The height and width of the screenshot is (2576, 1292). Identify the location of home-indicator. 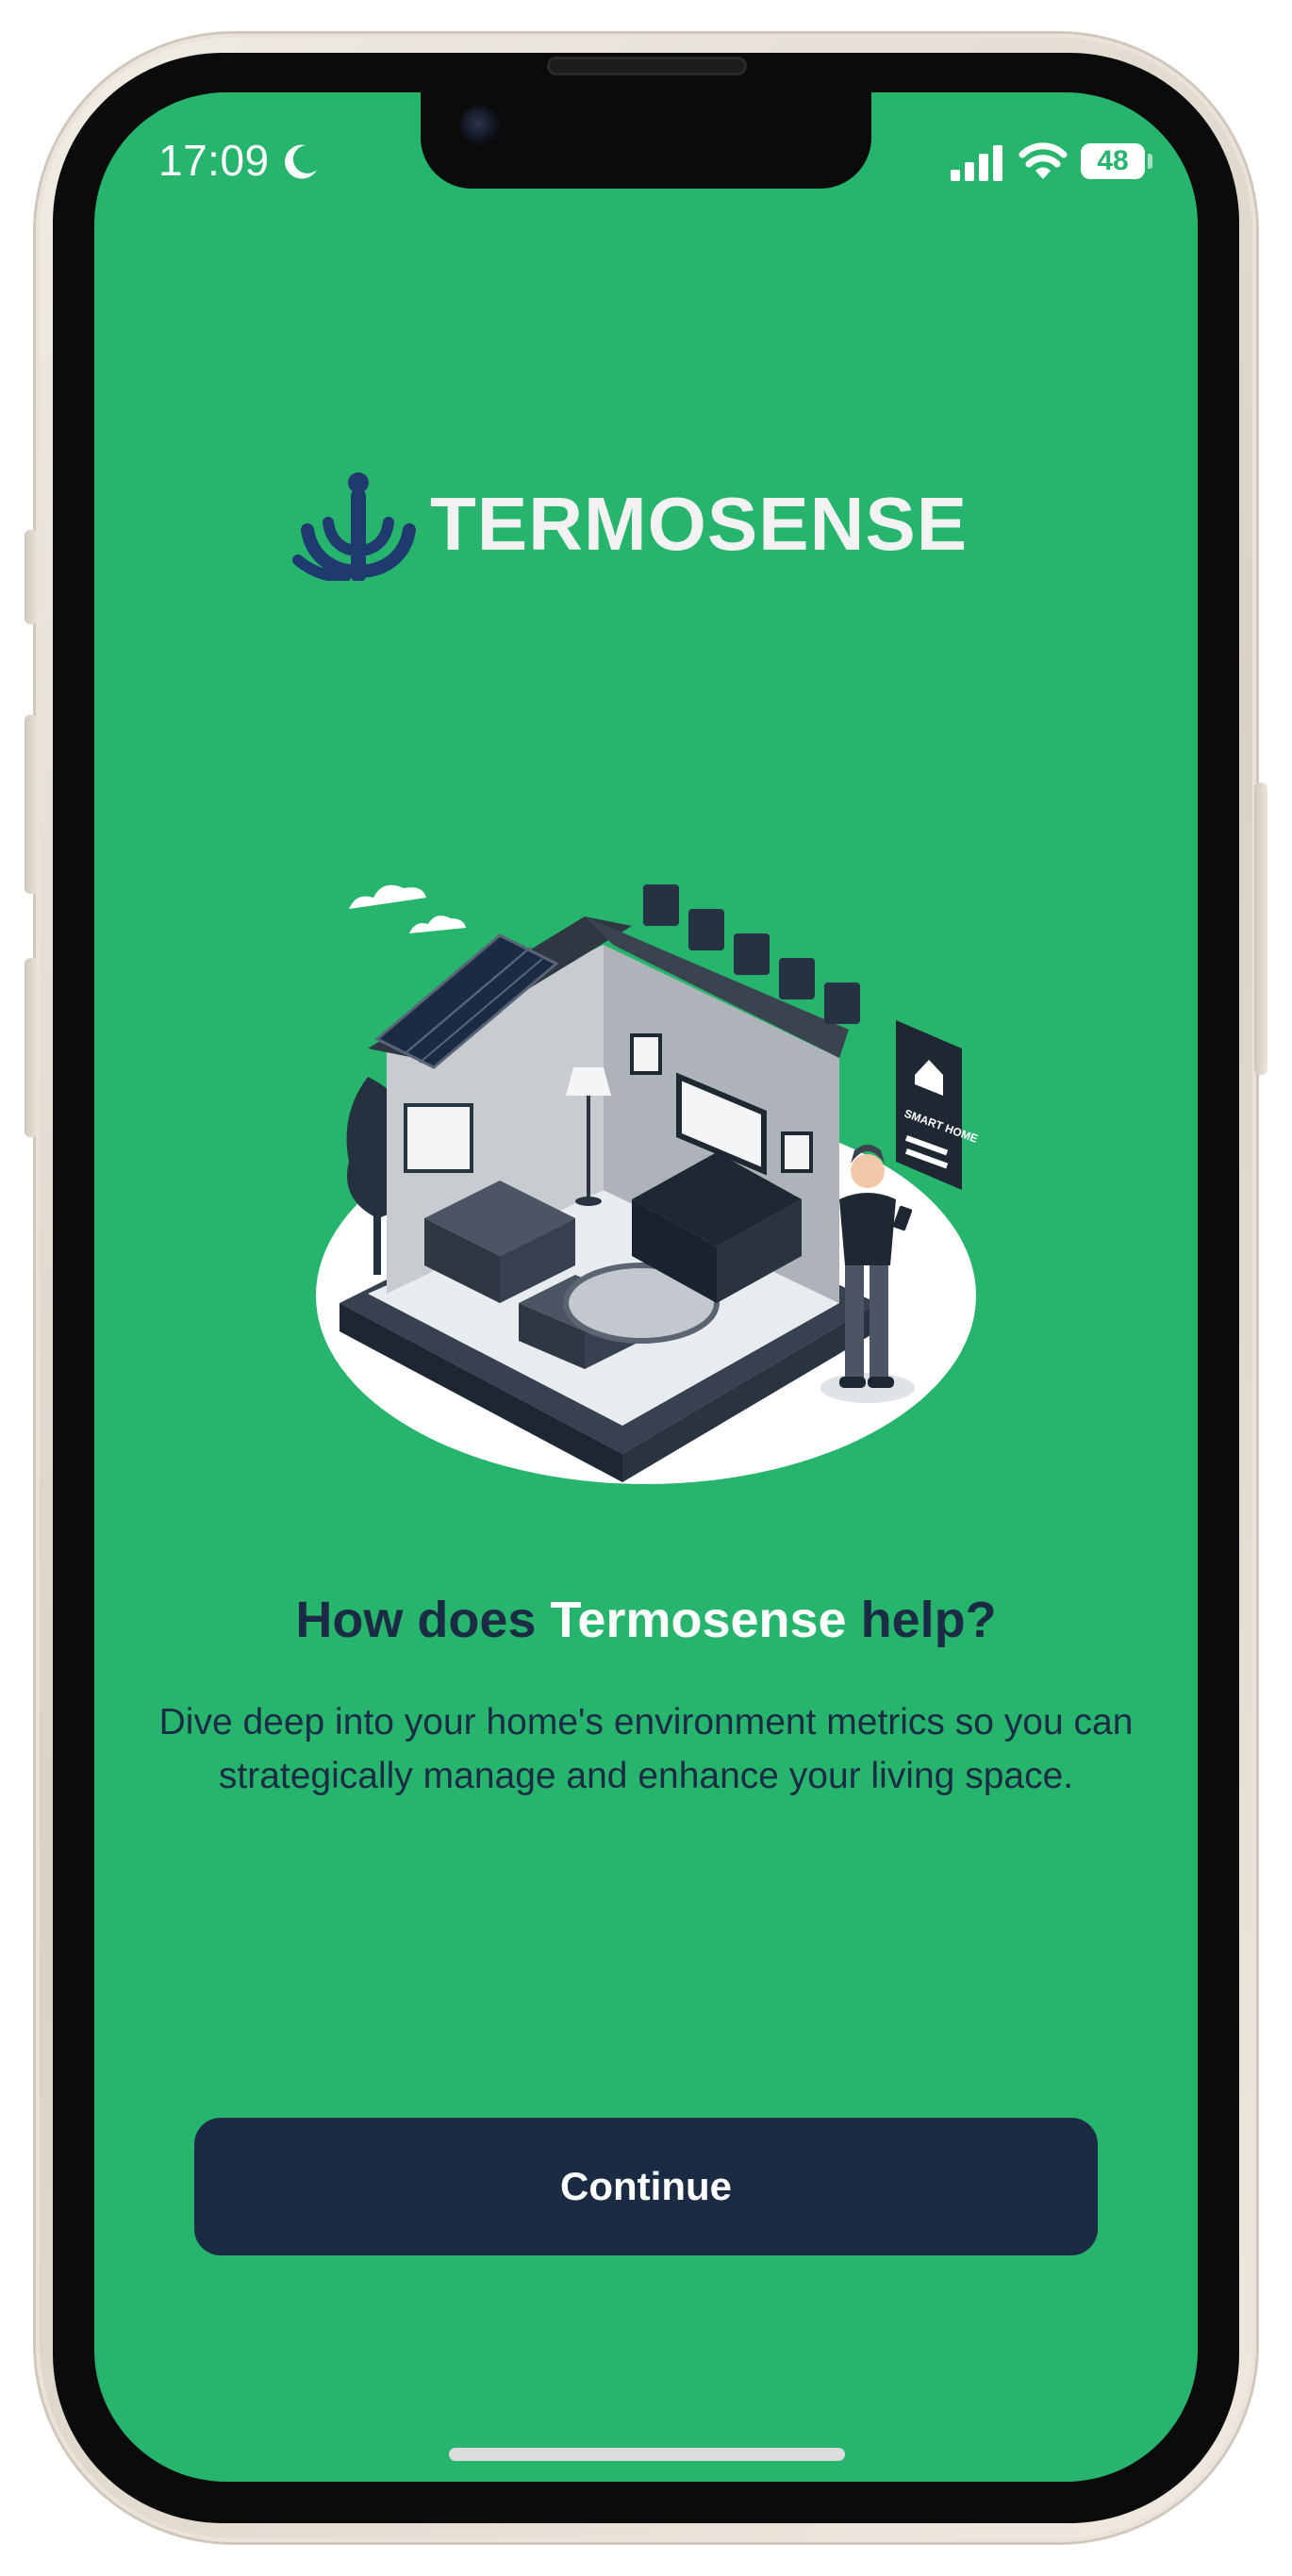
(647, 2454).